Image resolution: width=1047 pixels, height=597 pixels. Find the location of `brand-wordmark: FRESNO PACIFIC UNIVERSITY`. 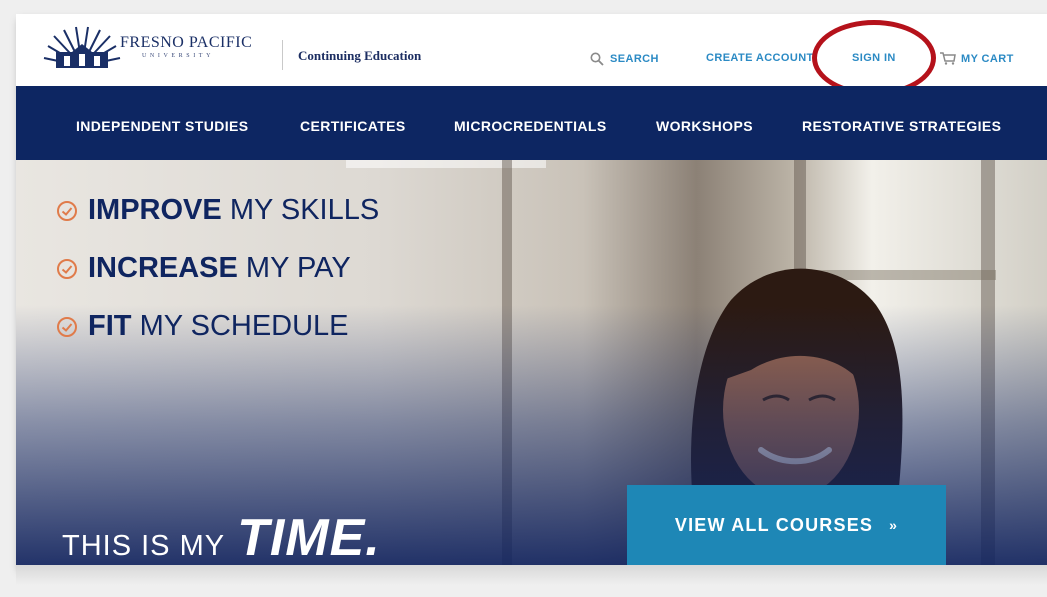

brand-wordmark: FRESNO PACIFIC UNIVERSITY is located at coordinates (186, 46).